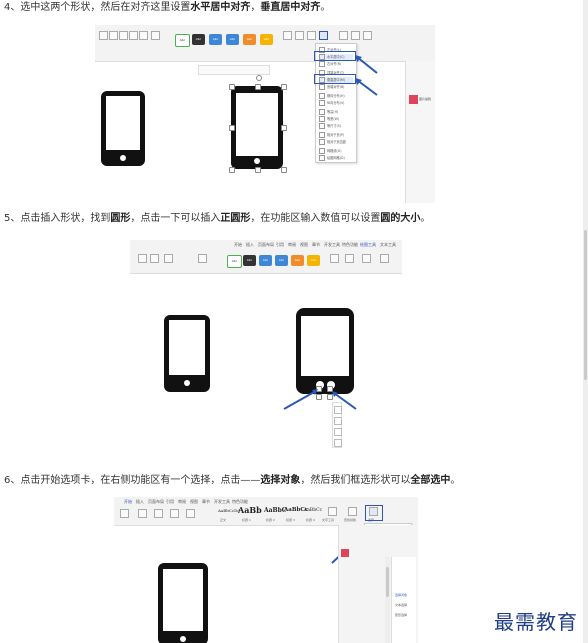  I want to click on edit-shape-icon, so click(154, 258).